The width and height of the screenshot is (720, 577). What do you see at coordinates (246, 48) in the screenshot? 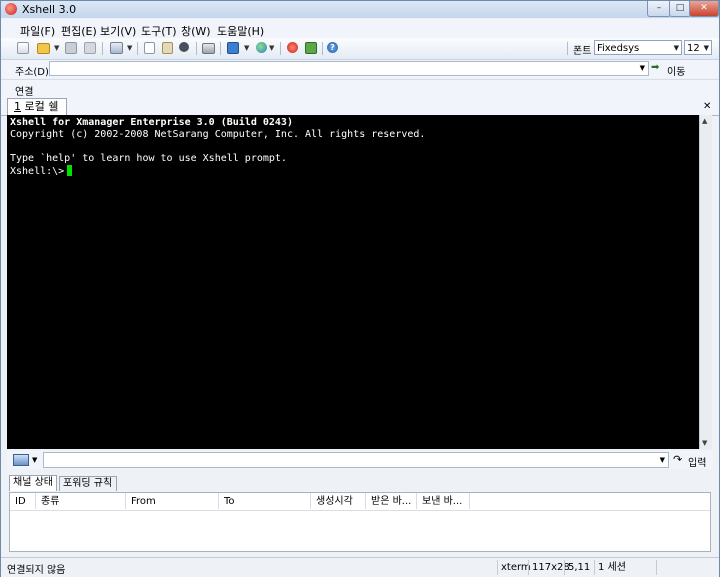
I see `transfer-dropdown-icon: ▼` at bounding box center [246, 48].